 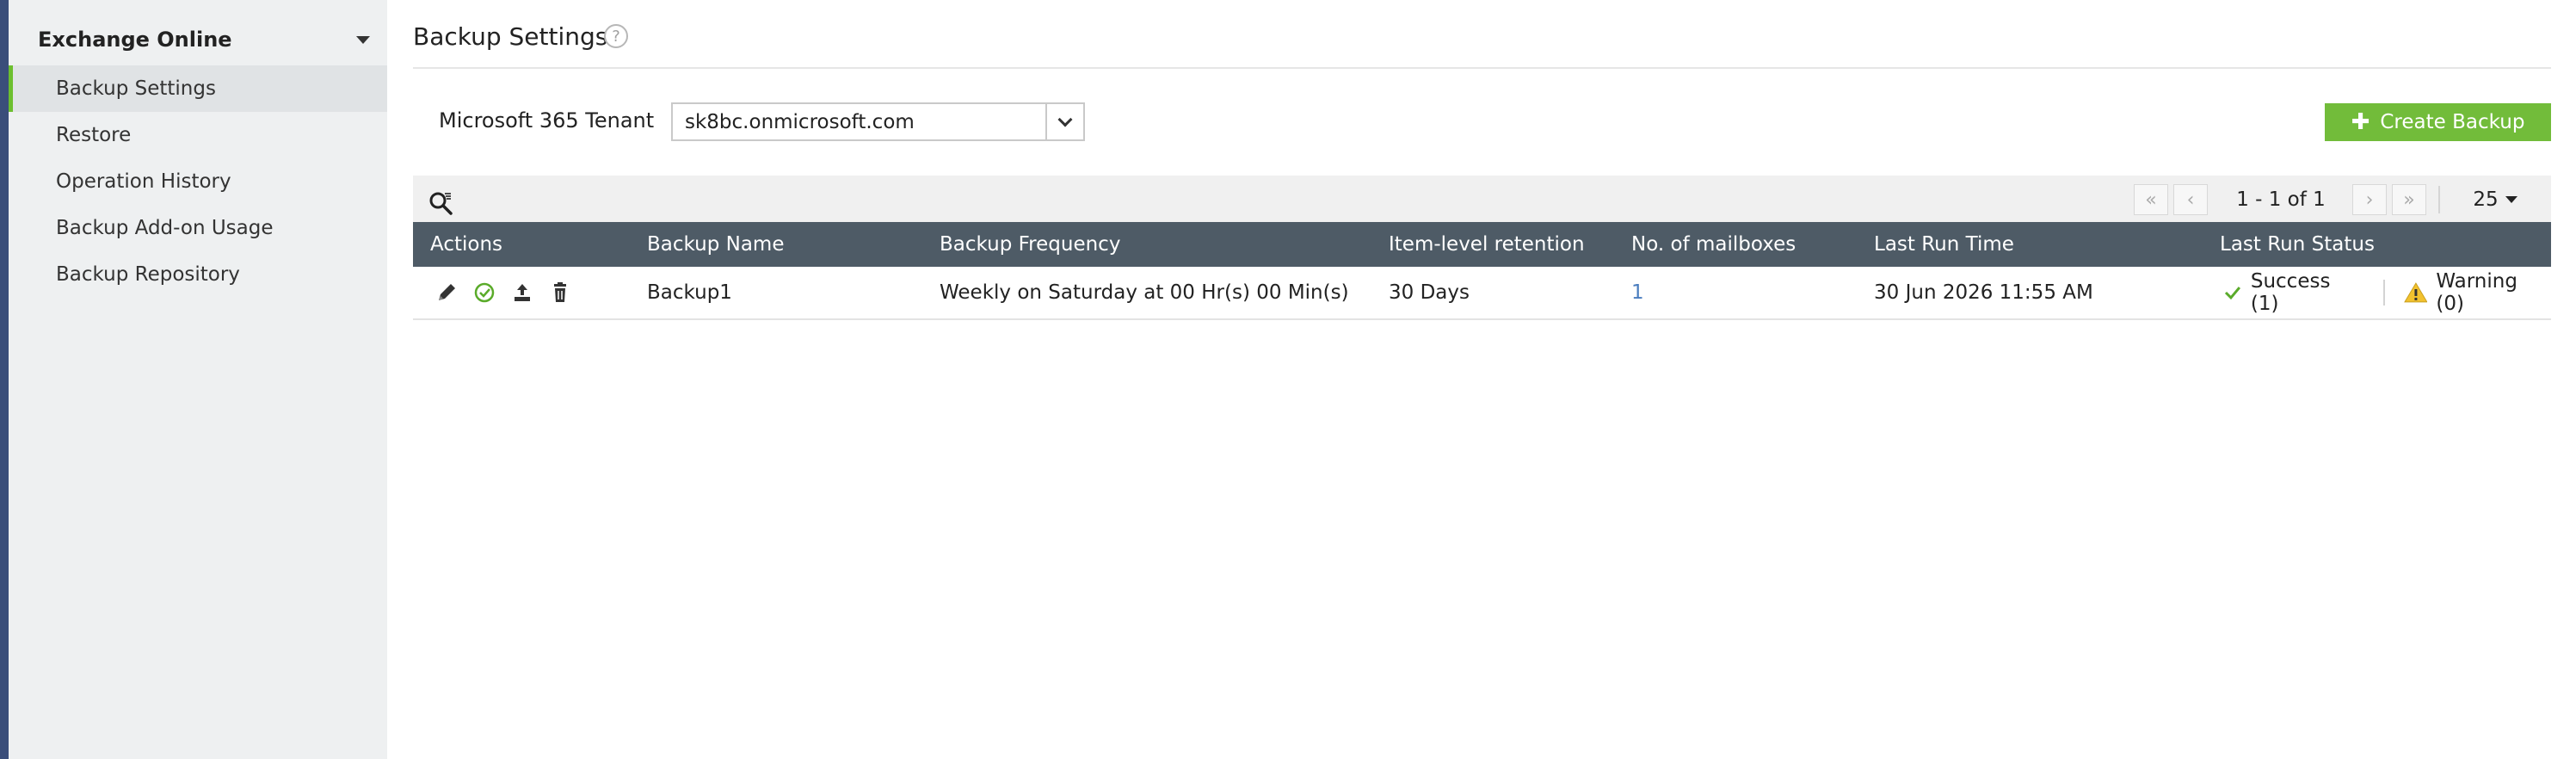 I want to click on title-divider, so click(x=1482, y=68).